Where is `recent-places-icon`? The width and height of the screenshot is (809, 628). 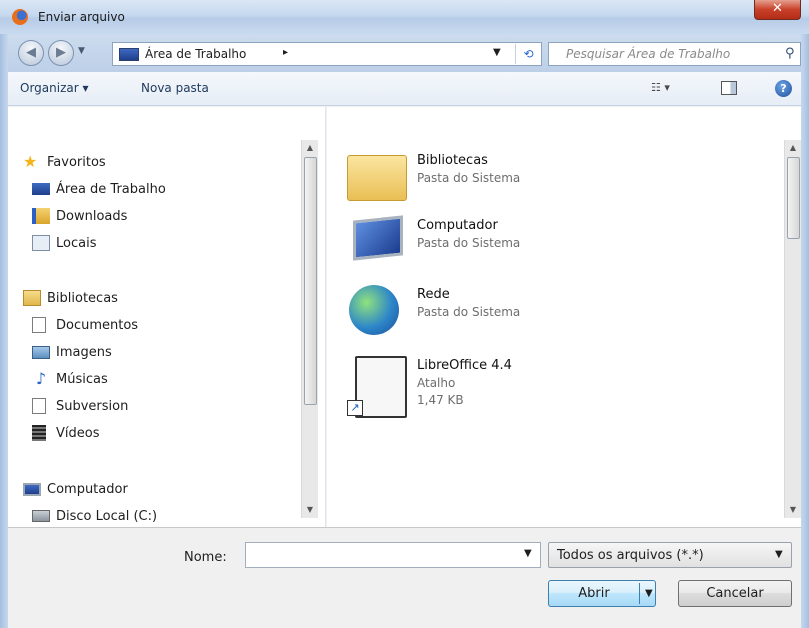
recent-places-icon is located at coordinates (41, 243).